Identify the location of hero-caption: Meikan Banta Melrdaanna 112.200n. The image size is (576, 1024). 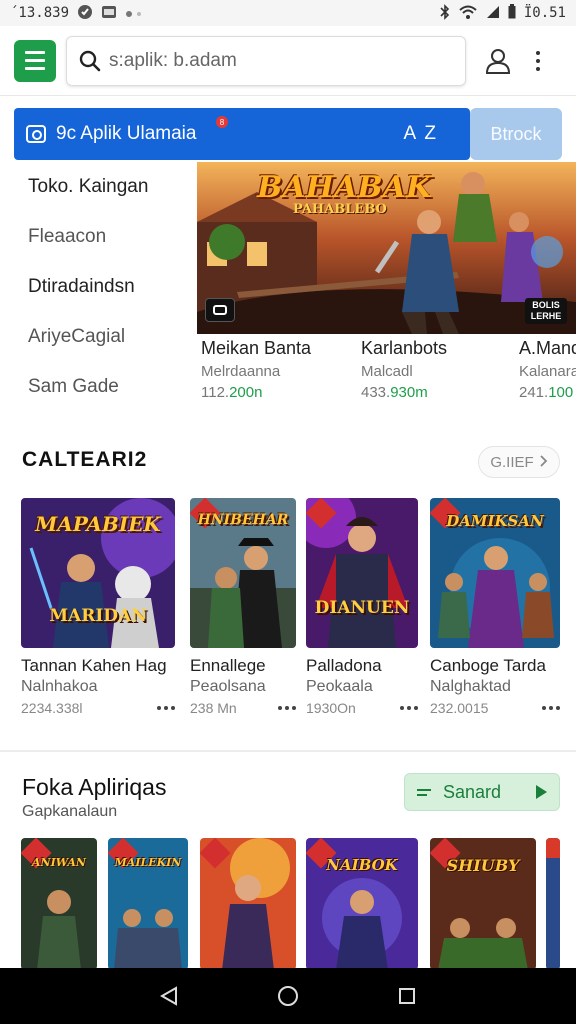
(256, 369).